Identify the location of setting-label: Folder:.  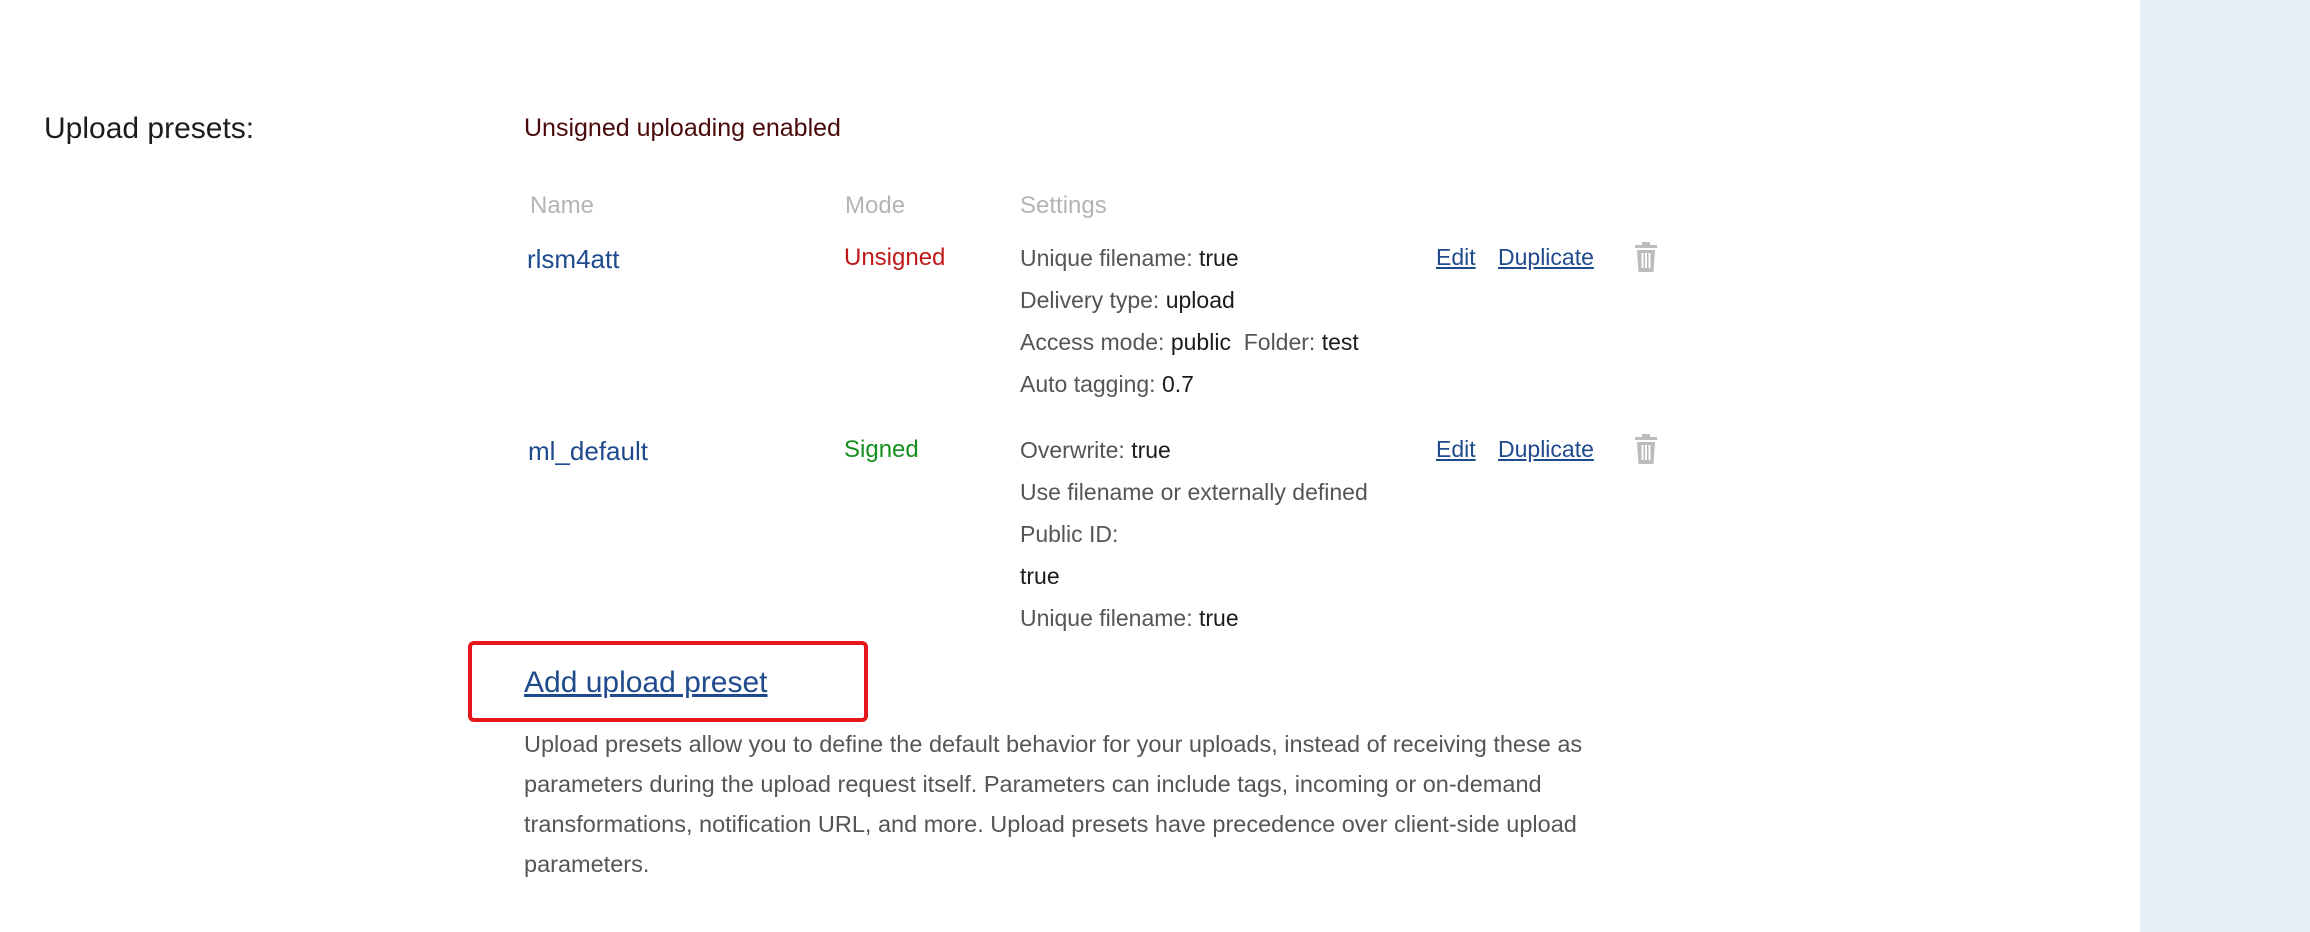
(1279, 342).